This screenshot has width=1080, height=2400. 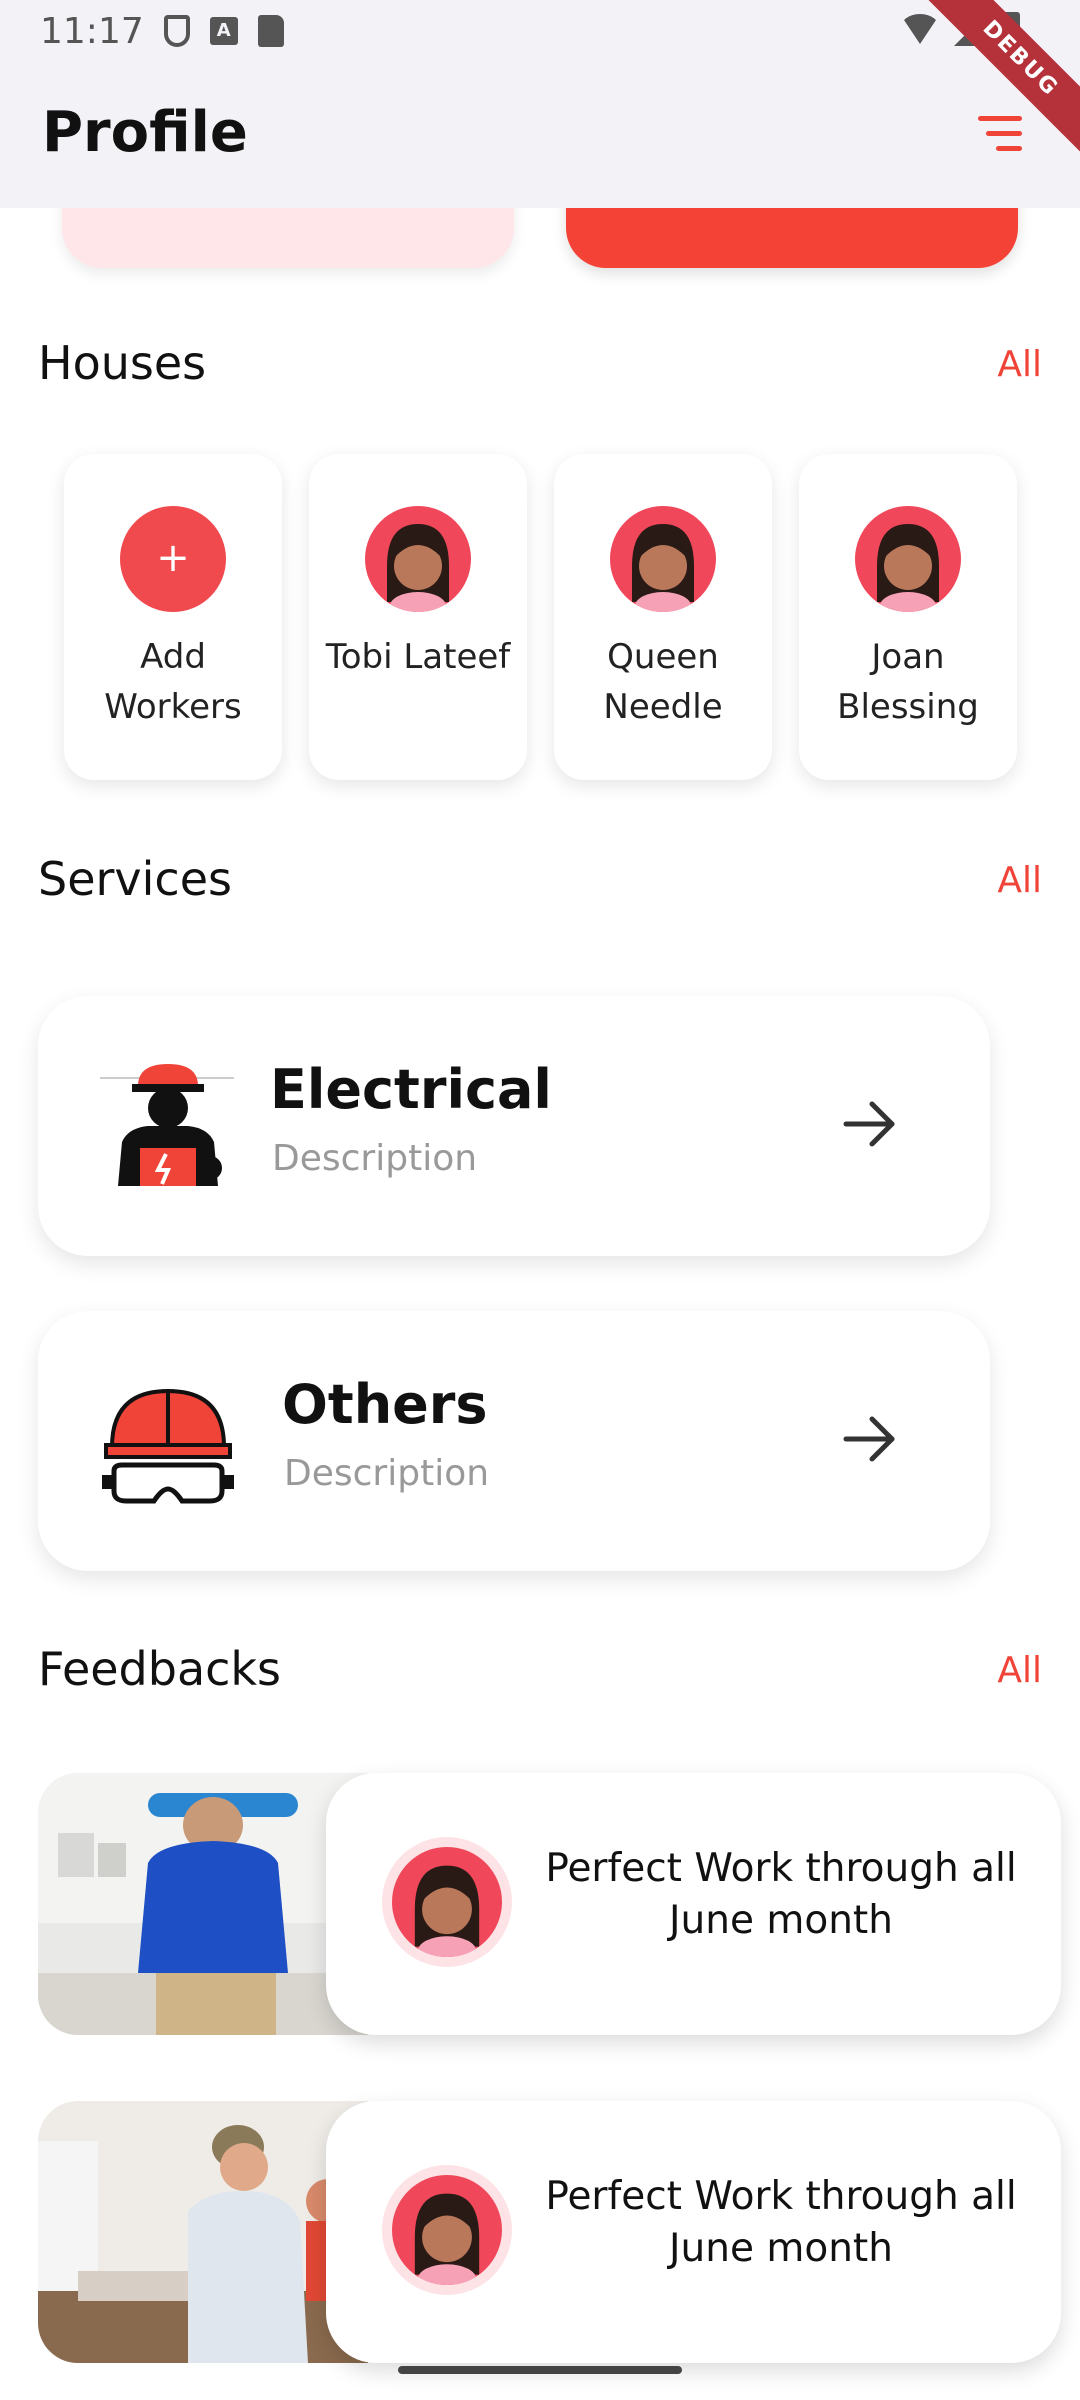 I want to click on electrician-icon, so click(x=167, y=1125).